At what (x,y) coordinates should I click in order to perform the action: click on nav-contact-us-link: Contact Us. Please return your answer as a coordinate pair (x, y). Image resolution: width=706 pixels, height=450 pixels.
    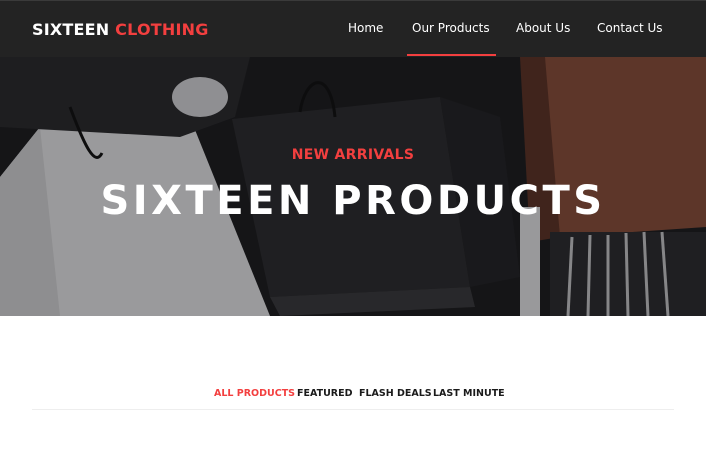
    Looking at the image, I should click on (630, 28).